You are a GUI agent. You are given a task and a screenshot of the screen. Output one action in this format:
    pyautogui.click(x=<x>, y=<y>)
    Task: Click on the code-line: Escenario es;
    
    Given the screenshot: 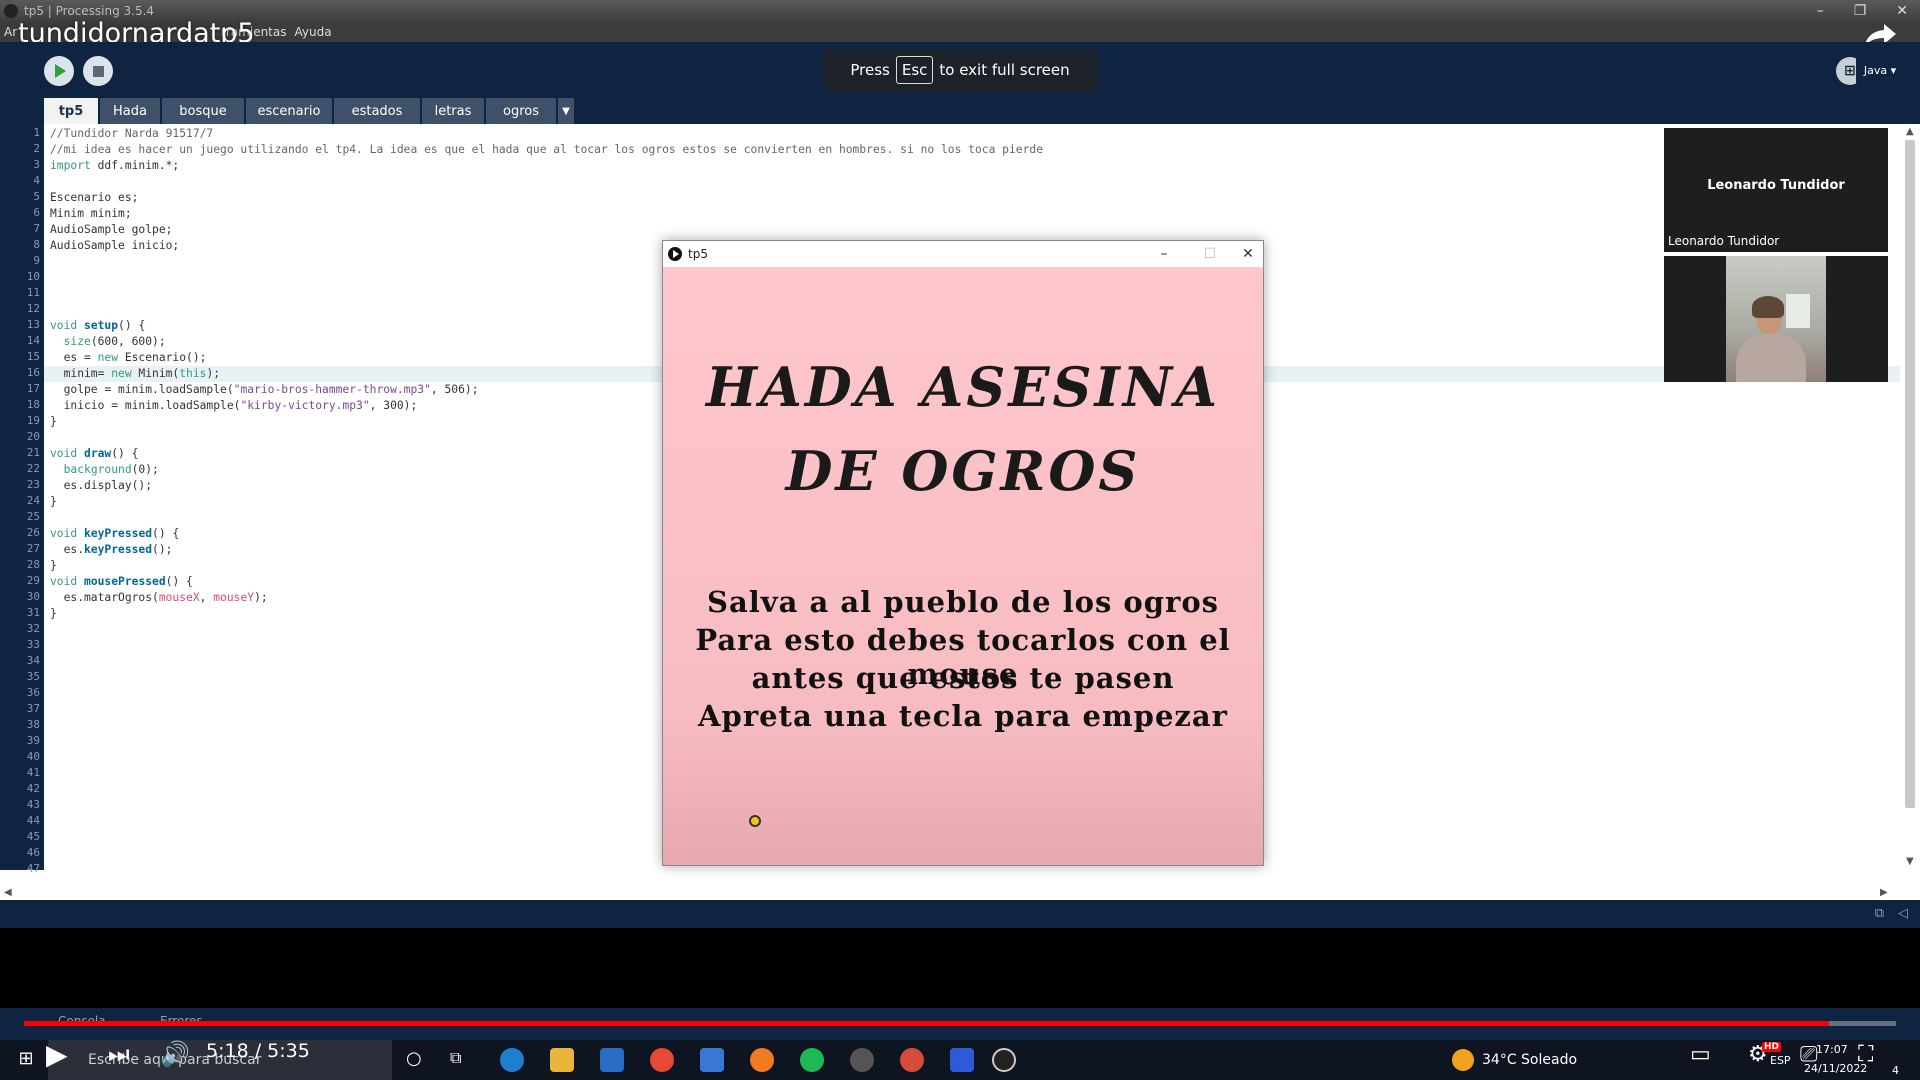 What is the action you would take?
    pyautogui.click(x=94, y=198)
    